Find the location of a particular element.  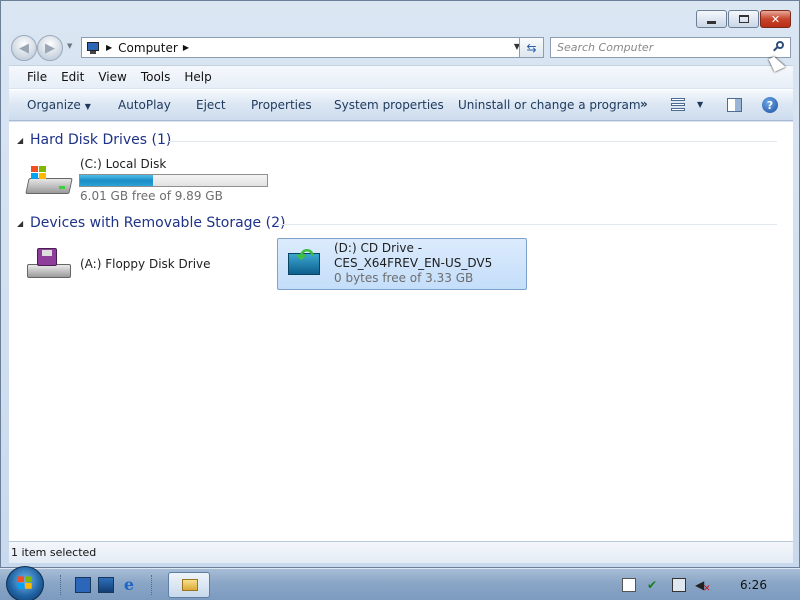

menu-tools: Tools is located at coordinates (156, 77).